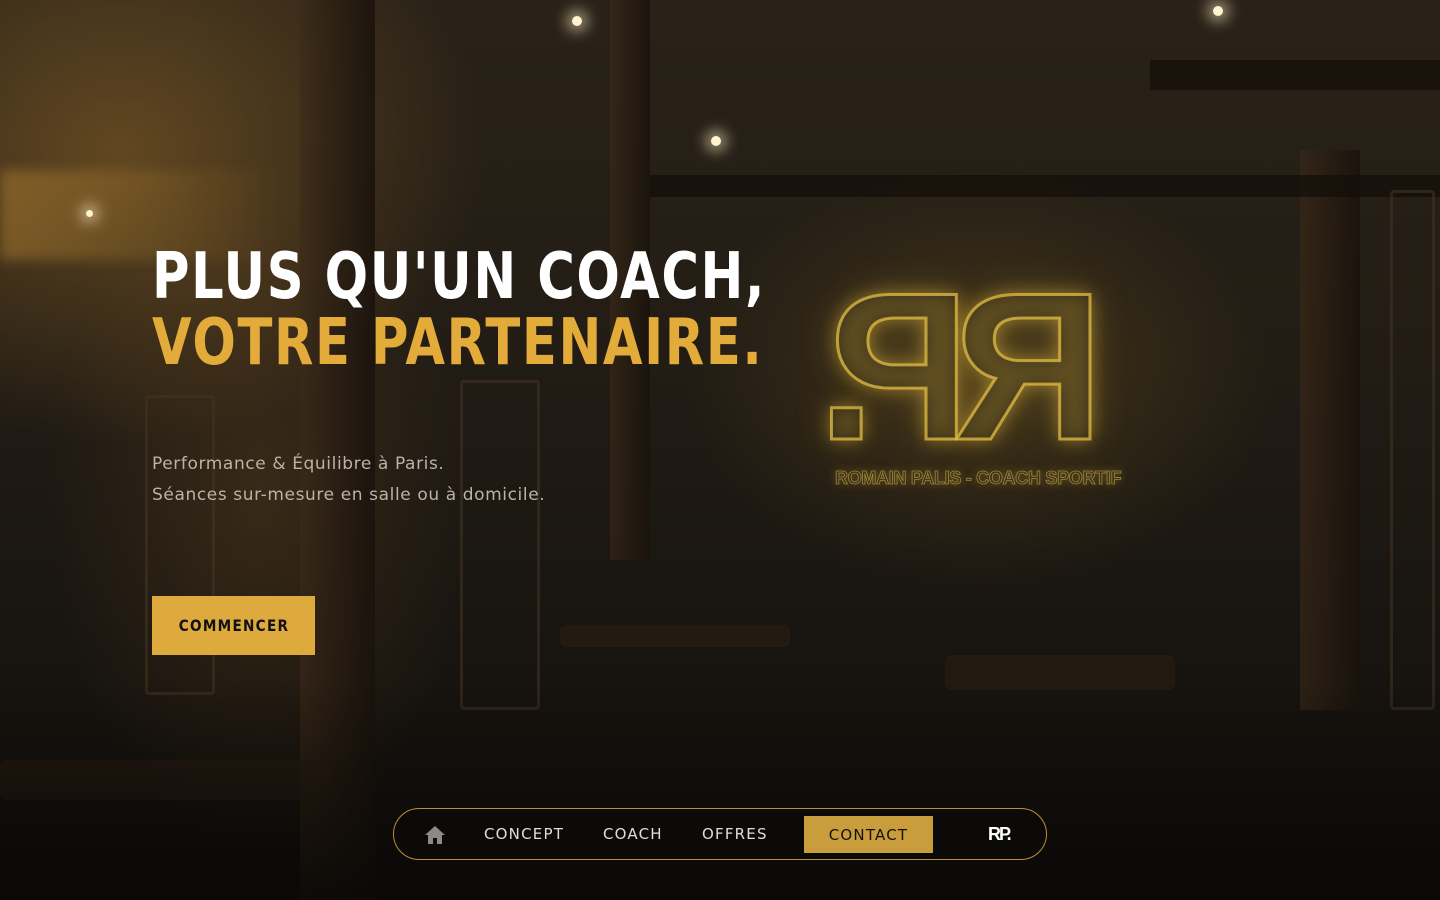 The height and width of the screenshot is (900, 1440). I want to click on headline-line-2: VOTRE PARTENAIRE., so click(458, 343).